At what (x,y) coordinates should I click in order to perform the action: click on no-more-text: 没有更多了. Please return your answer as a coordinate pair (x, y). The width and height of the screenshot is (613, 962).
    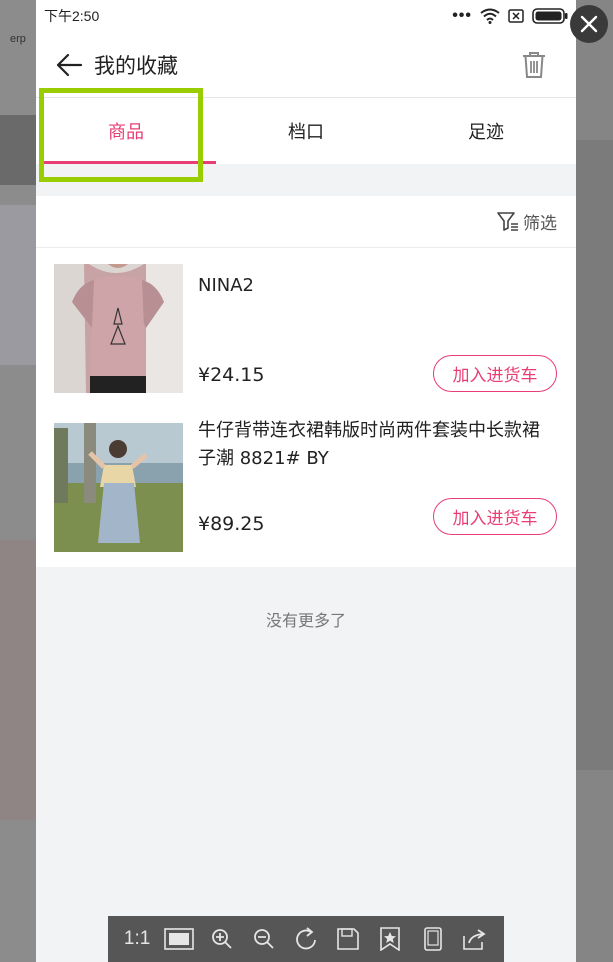
    Looking at the image, I should click on (305, 620).